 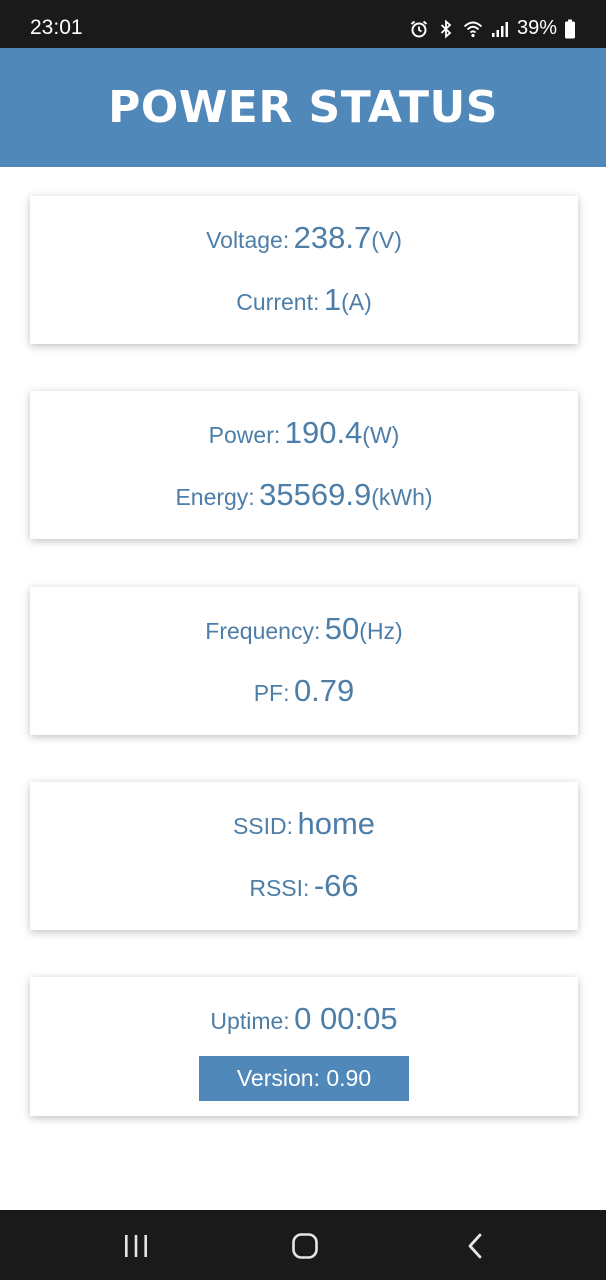 What do you see at coordinates (304, 856) in the screenshot?
I see `wifi-card: SSID: home RSSI: -66` at bounding box center [304, 856].